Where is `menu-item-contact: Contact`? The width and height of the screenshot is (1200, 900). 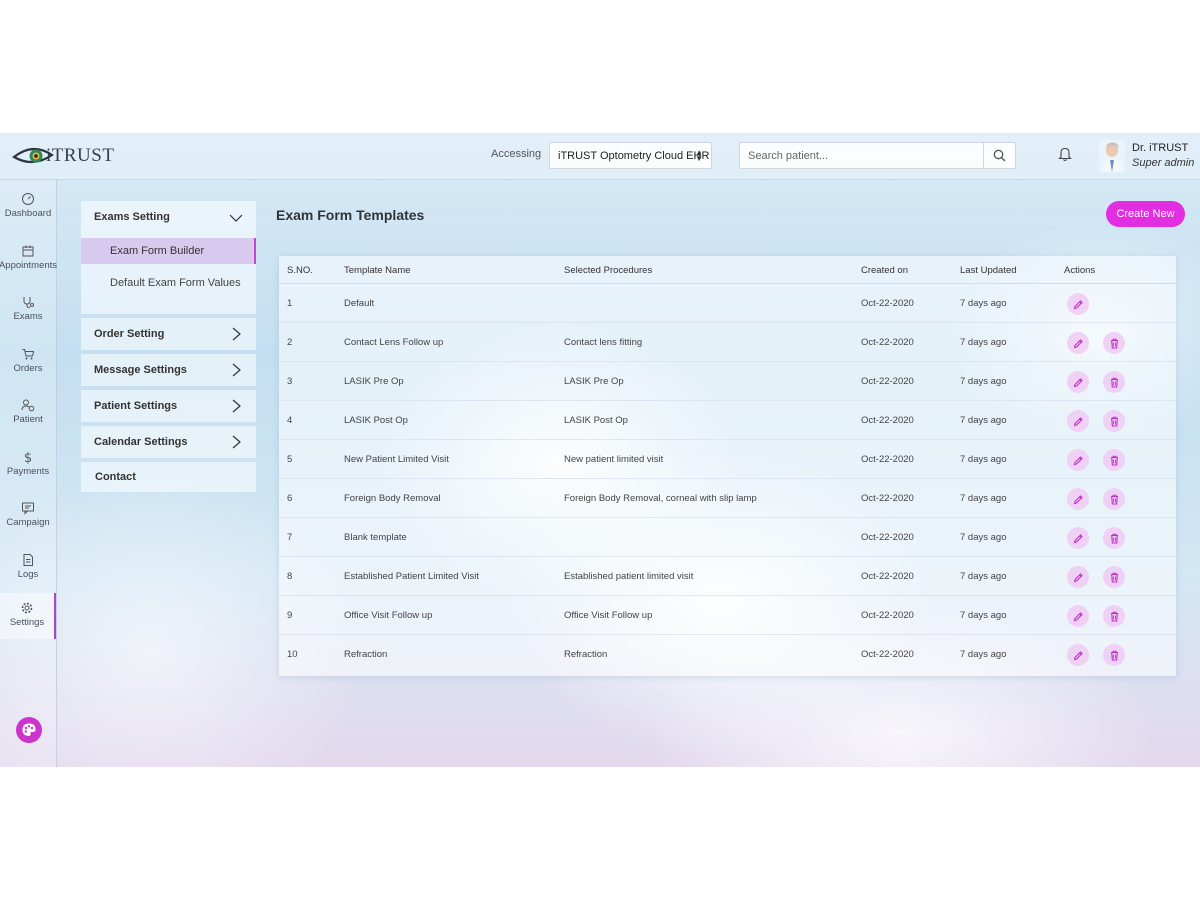 menu-item-contact: Contact is located at coordinates (168, 477).